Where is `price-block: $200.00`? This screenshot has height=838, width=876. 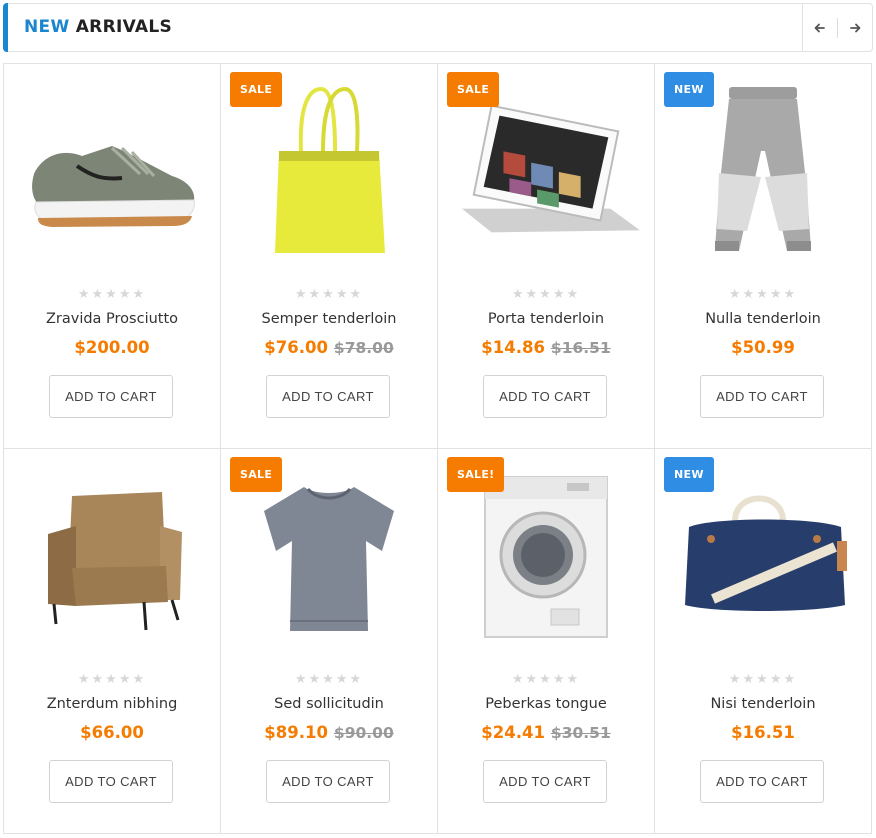 price-block: $200.00 is located at coordinates (112, 347).